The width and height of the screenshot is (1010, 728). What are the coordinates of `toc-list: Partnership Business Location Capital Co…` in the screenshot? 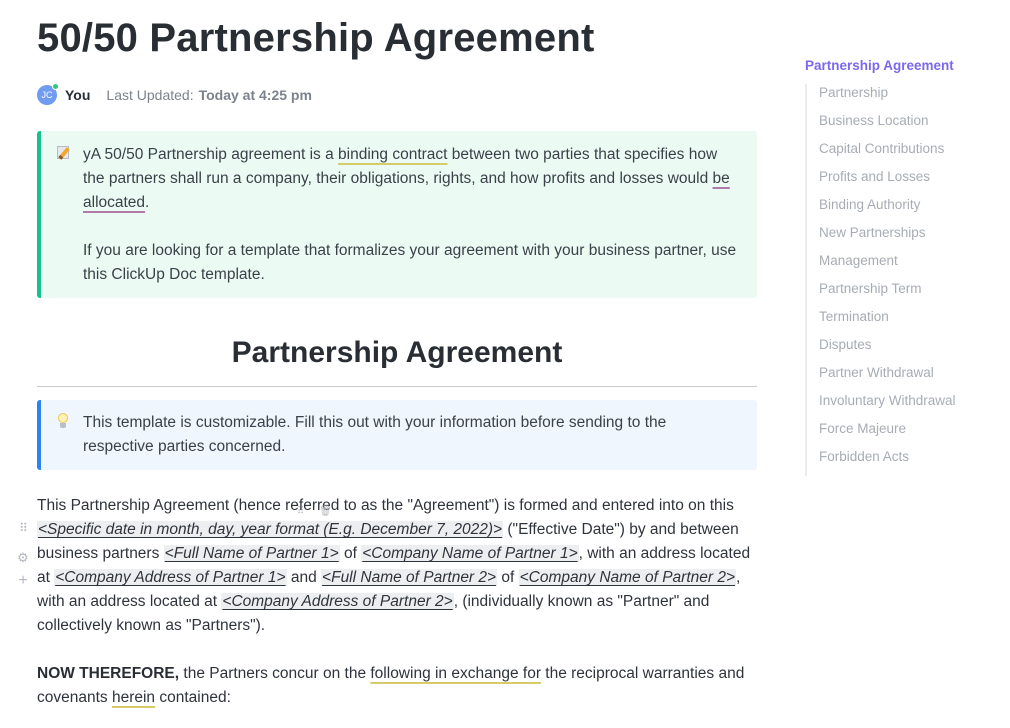 It's located at (907, 280).